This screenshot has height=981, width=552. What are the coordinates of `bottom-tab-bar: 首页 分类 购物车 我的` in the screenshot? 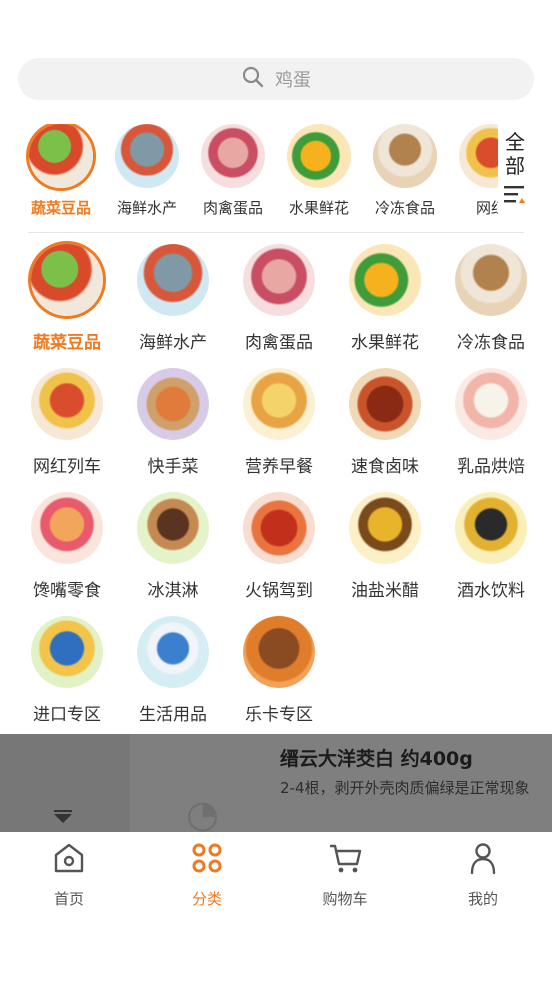 It's located at (276, 870).